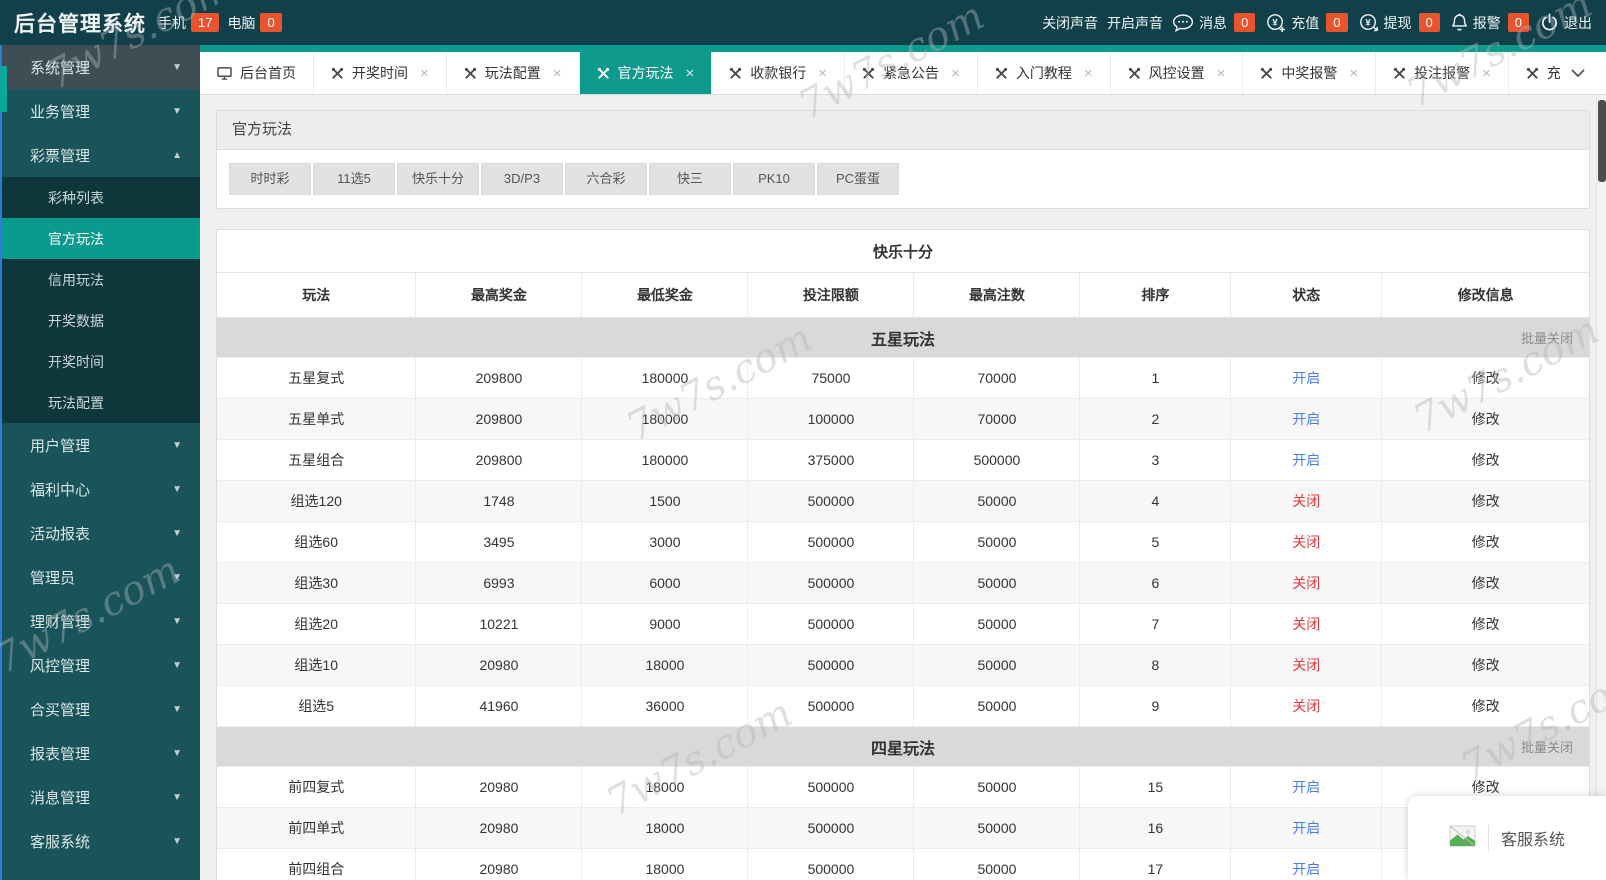  What do you see at coordinates (100, 197) in the screenshot?
I see `sidebar-subitem: 彩种列表` at bounding box center [100, 197].